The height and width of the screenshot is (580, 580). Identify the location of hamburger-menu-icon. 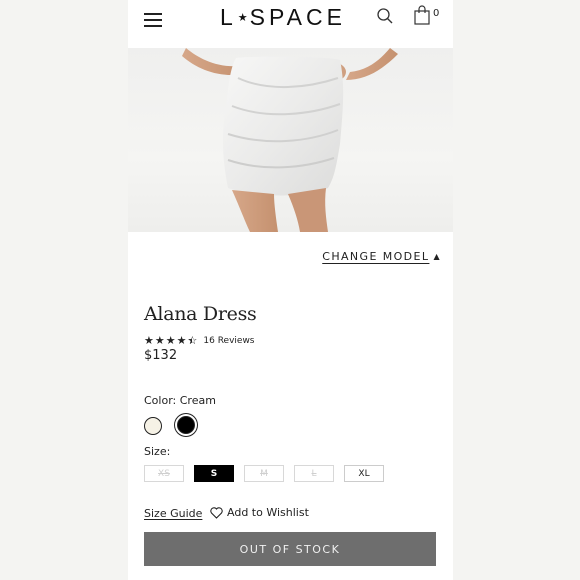
(153, 20).